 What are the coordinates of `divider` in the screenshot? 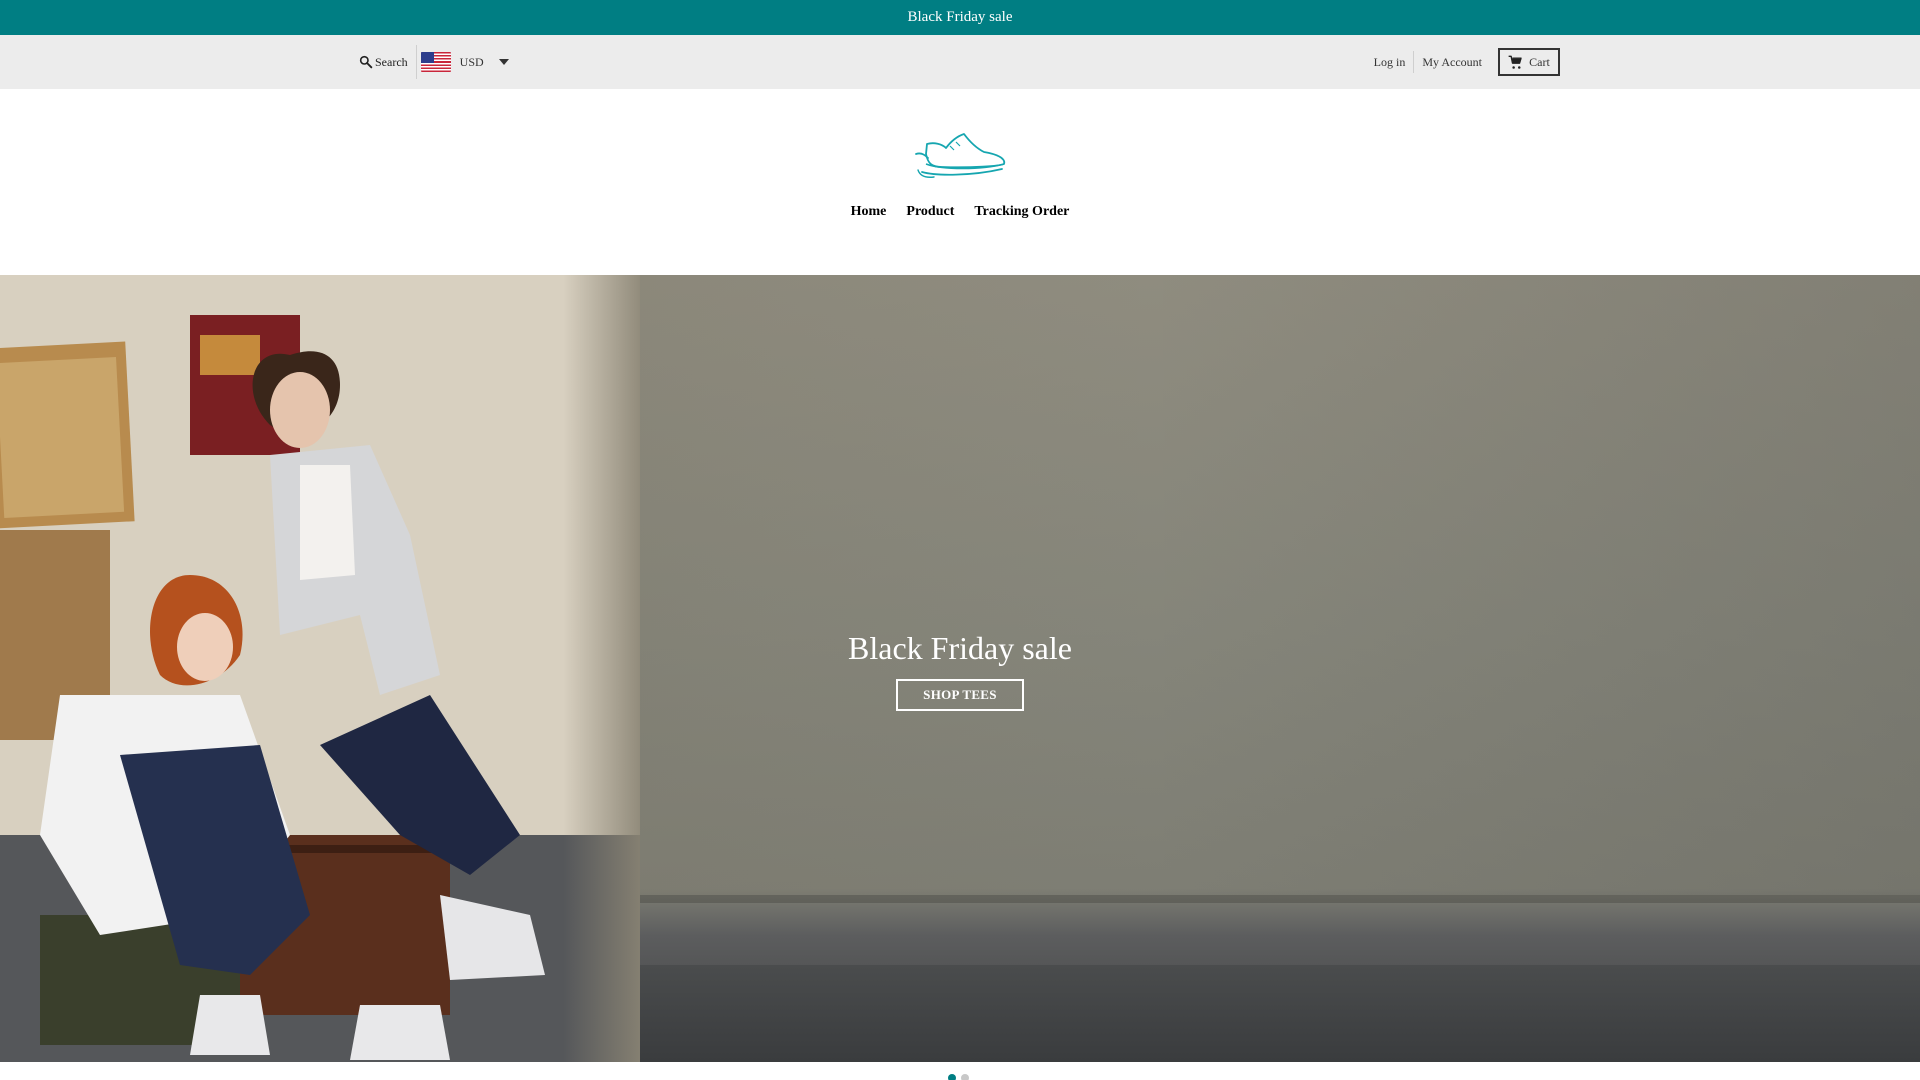 It's located at (416, 62).